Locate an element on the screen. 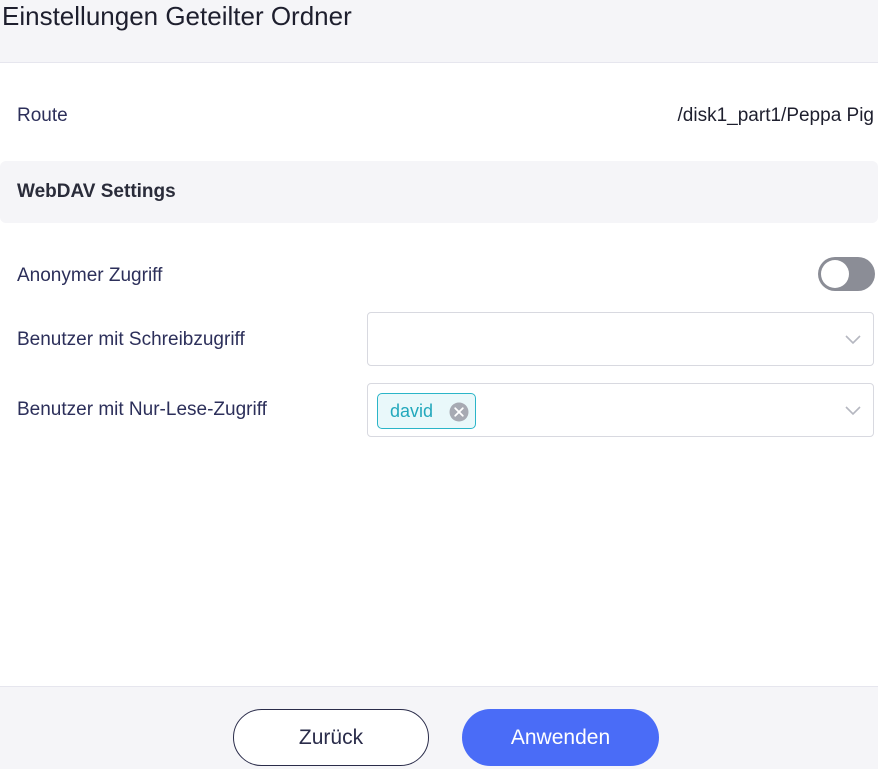 This screenshot has height=769, width=878. dialog-title: Einstellungen Geteilter Ordner is located at coordinates (177, 16).